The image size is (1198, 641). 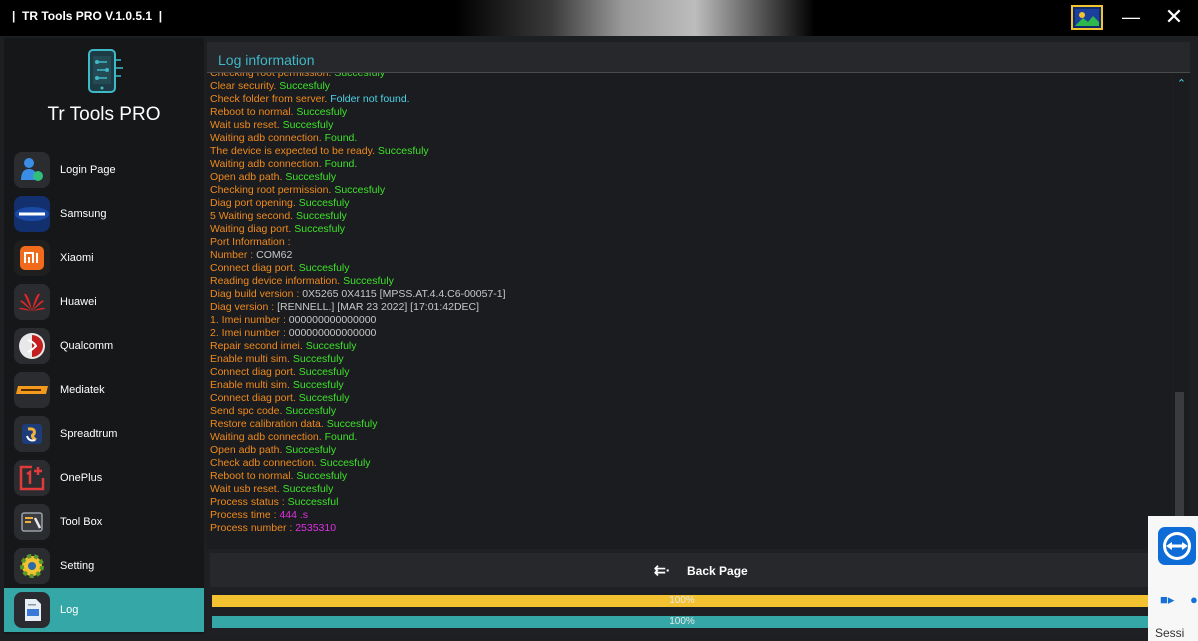 What do you see at coordinates (104, 302) in the screenshot?
I see `sidebar-item-huawei: Huawei` at bounding box center [104, 302].